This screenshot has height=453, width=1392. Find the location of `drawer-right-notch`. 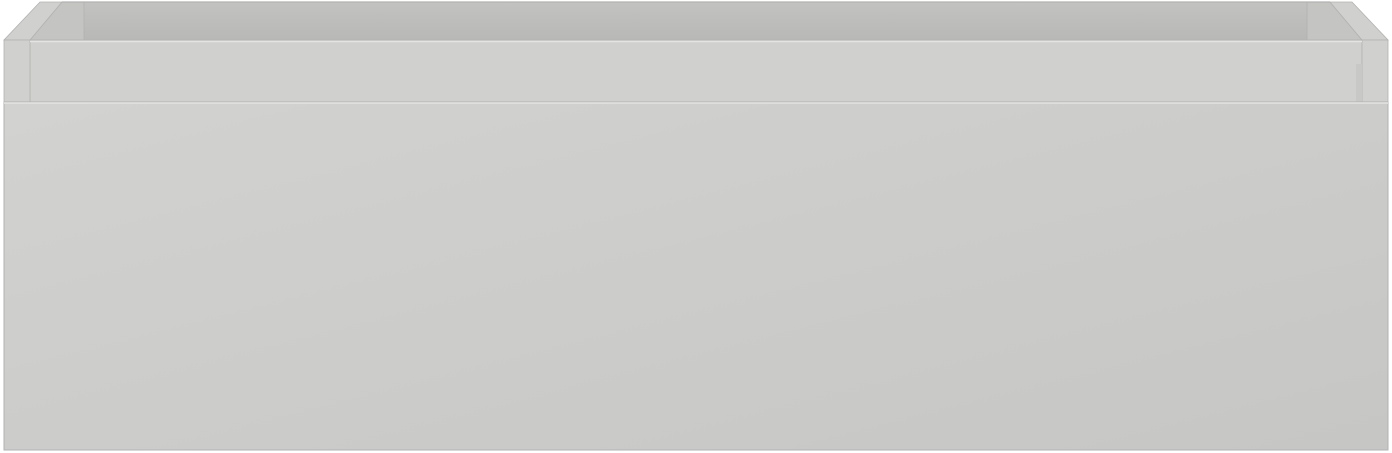

drawer-right-notch is located at coordinates (1359, 83).